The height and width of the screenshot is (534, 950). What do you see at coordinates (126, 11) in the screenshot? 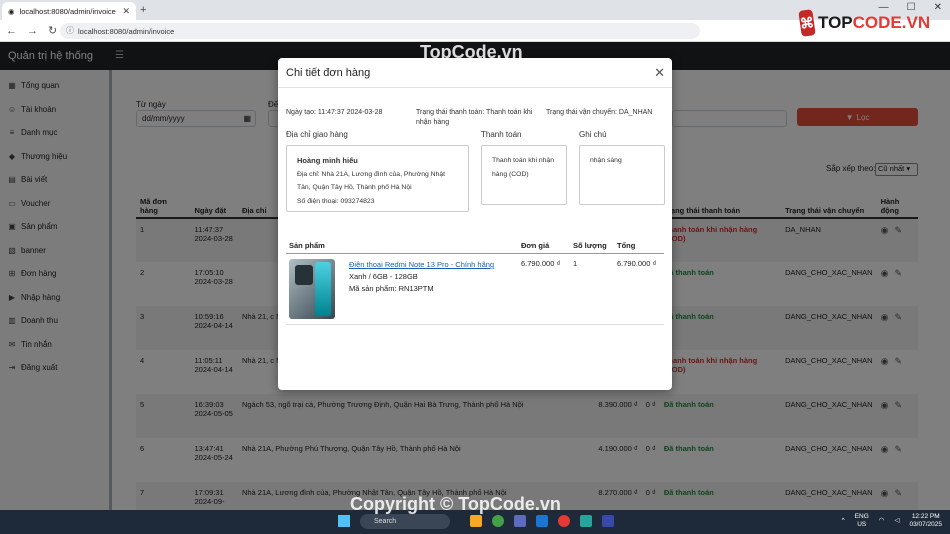
I see `tab-close-icon: ✕` at bounding box center [126, 11].